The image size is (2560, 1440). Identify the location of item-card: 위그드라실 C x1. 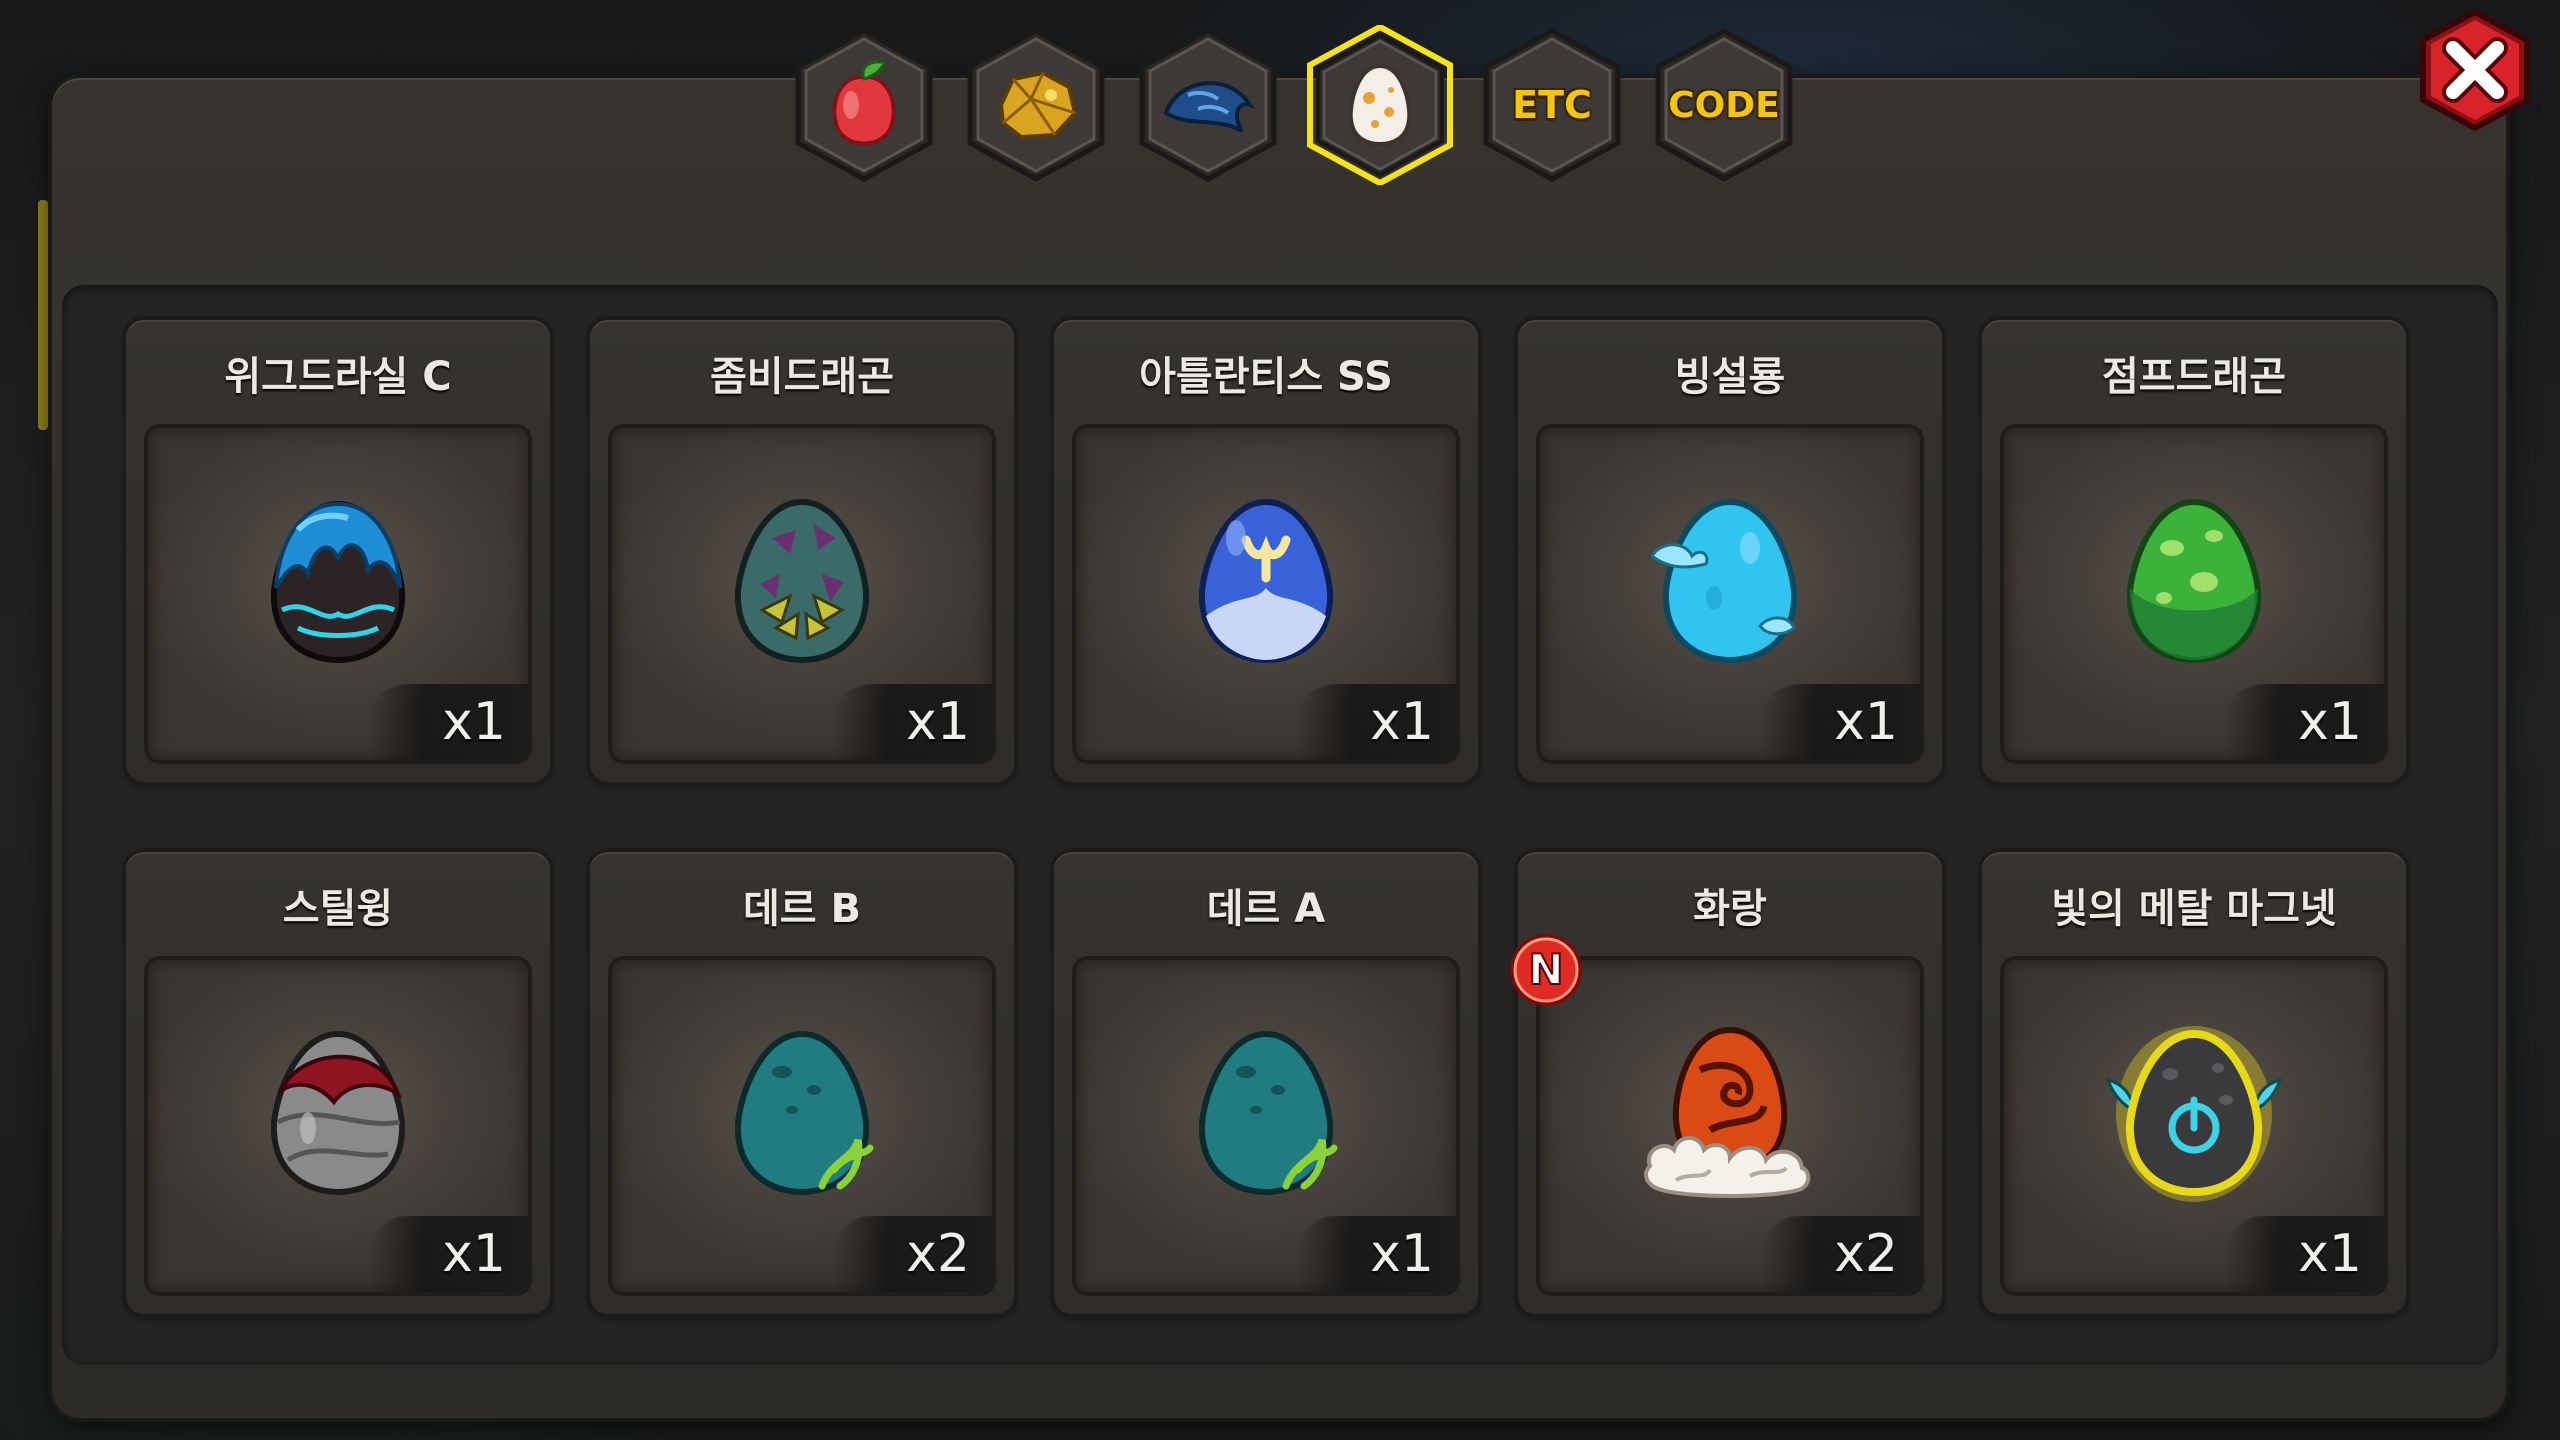
(338, 551).